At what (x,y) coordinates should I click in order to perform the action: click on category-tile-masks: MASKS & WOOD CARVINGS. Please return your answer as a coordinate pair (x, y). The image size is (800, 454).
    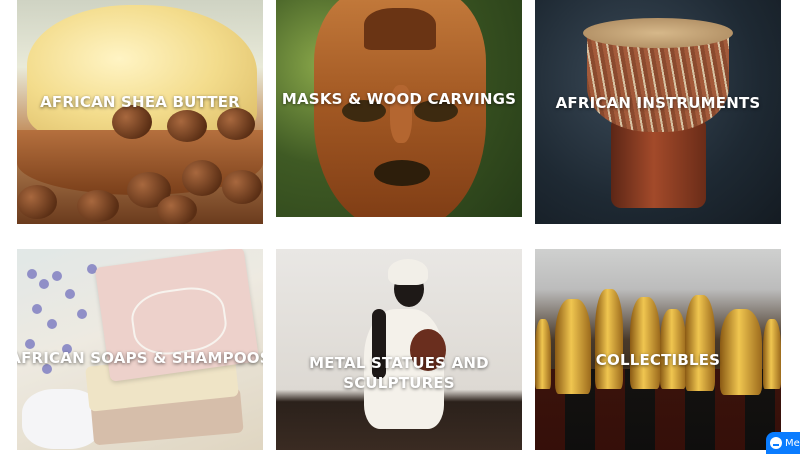
    Looking at the image, I should click on (399, 108).